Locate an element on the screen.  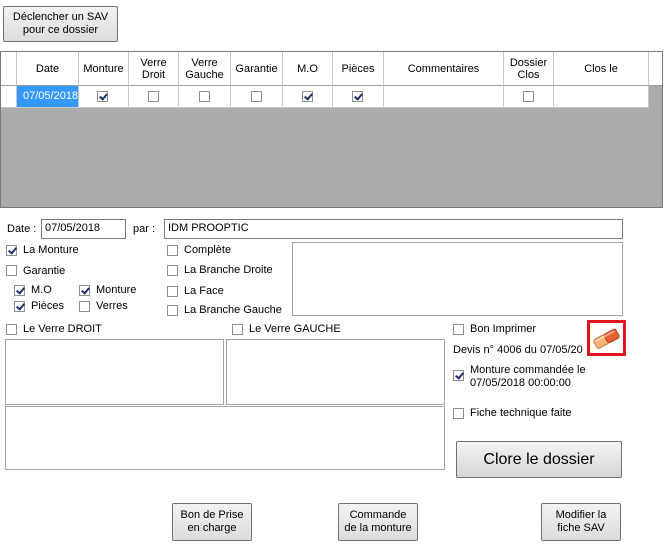
face-label: La Face is located at coordinates (204, 291).